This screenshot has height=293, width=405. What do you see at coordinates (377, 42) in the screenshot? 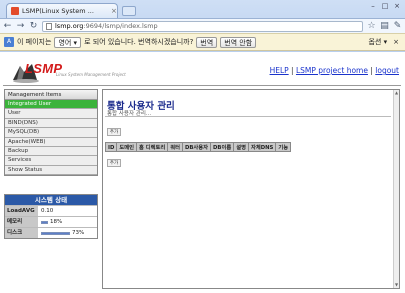
I see `options-menu: 옵션 ▾` at bounding box center [377, 42].